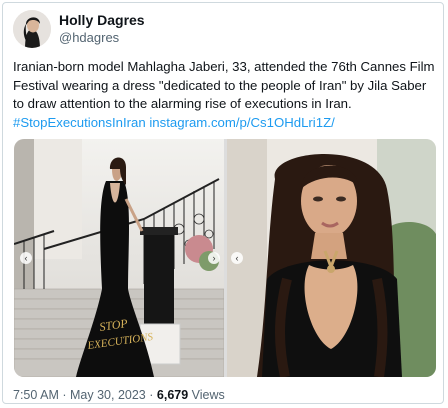 The width and height of the screenshot is (448, 408). What do you see at coordinates (102, 20) in the screenshot?
I see `display-name: Holly Dagres` at bounding box center [102, 20].